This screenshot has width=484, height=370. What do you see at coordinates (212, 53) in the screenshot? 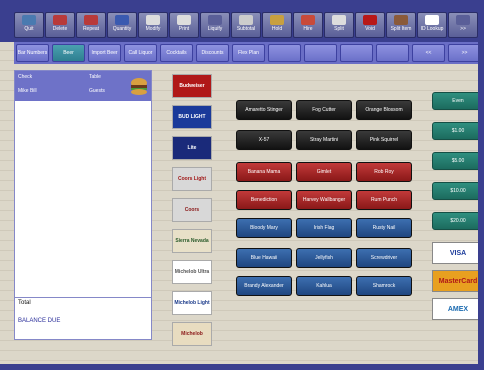
I see `category-tab: Discounts` at bounding box center [212, 53].